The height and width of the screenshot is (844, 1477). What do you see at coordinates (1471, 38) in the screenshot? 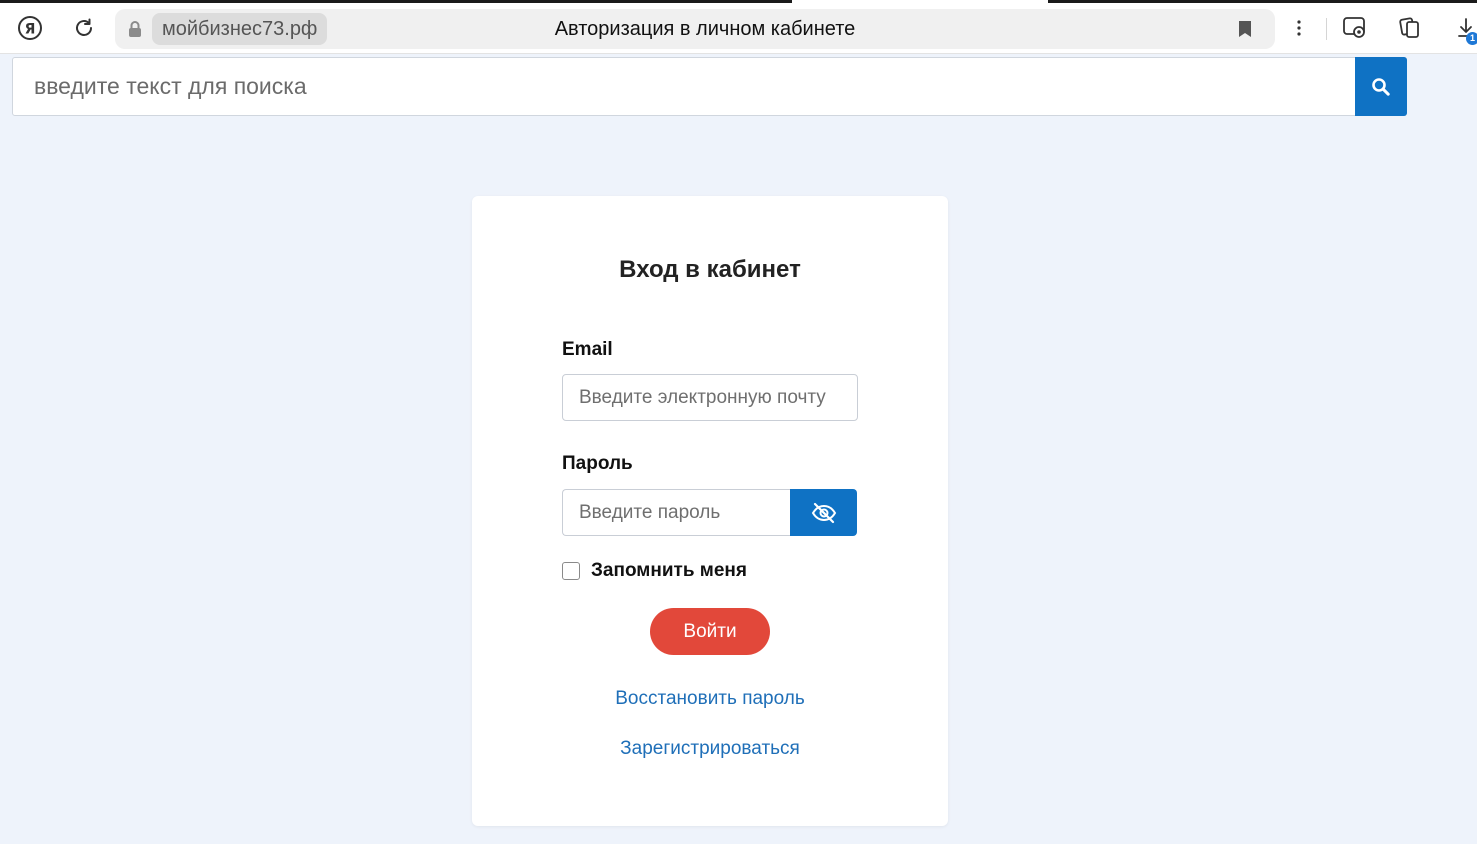
I see `download-count-badge: 1` at bounding box center [1471, 38].